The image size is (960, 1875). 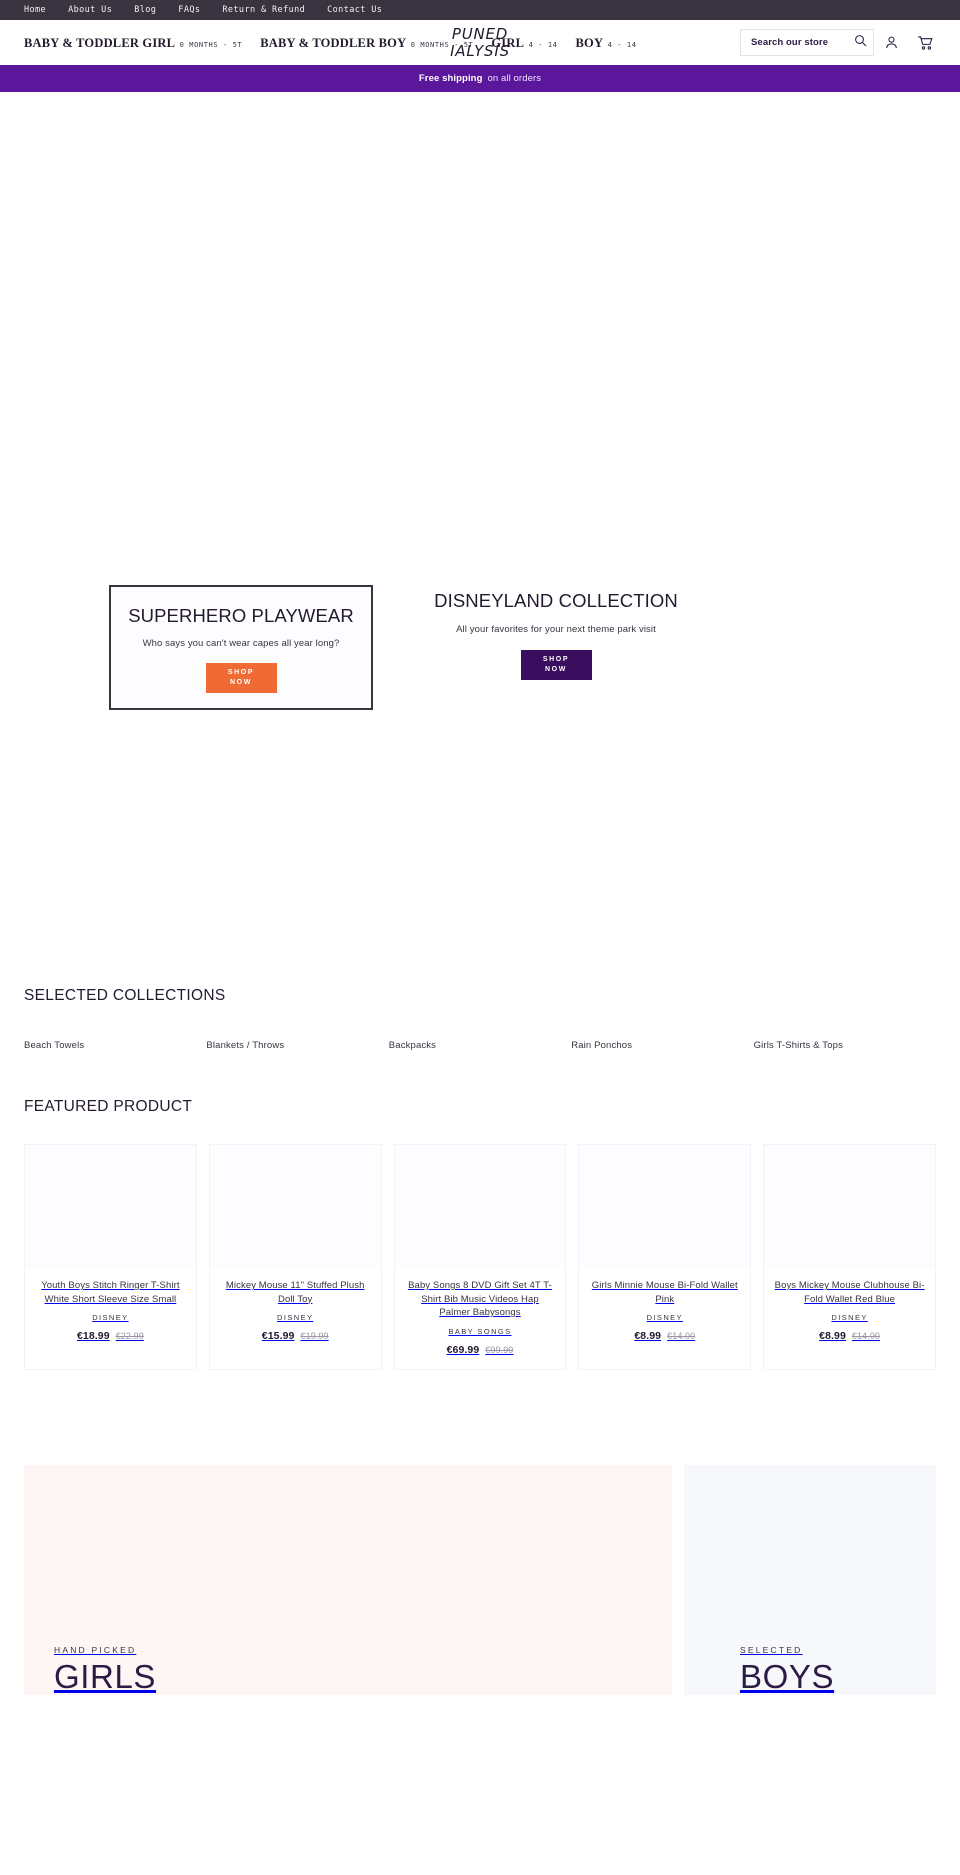 What do you see at coordinates (664, 1292) in the screenshot?
I see `product-name: Girls Minnie Mouse Bi-Fold Wallet Pink` at bounding box center [664, 1292].